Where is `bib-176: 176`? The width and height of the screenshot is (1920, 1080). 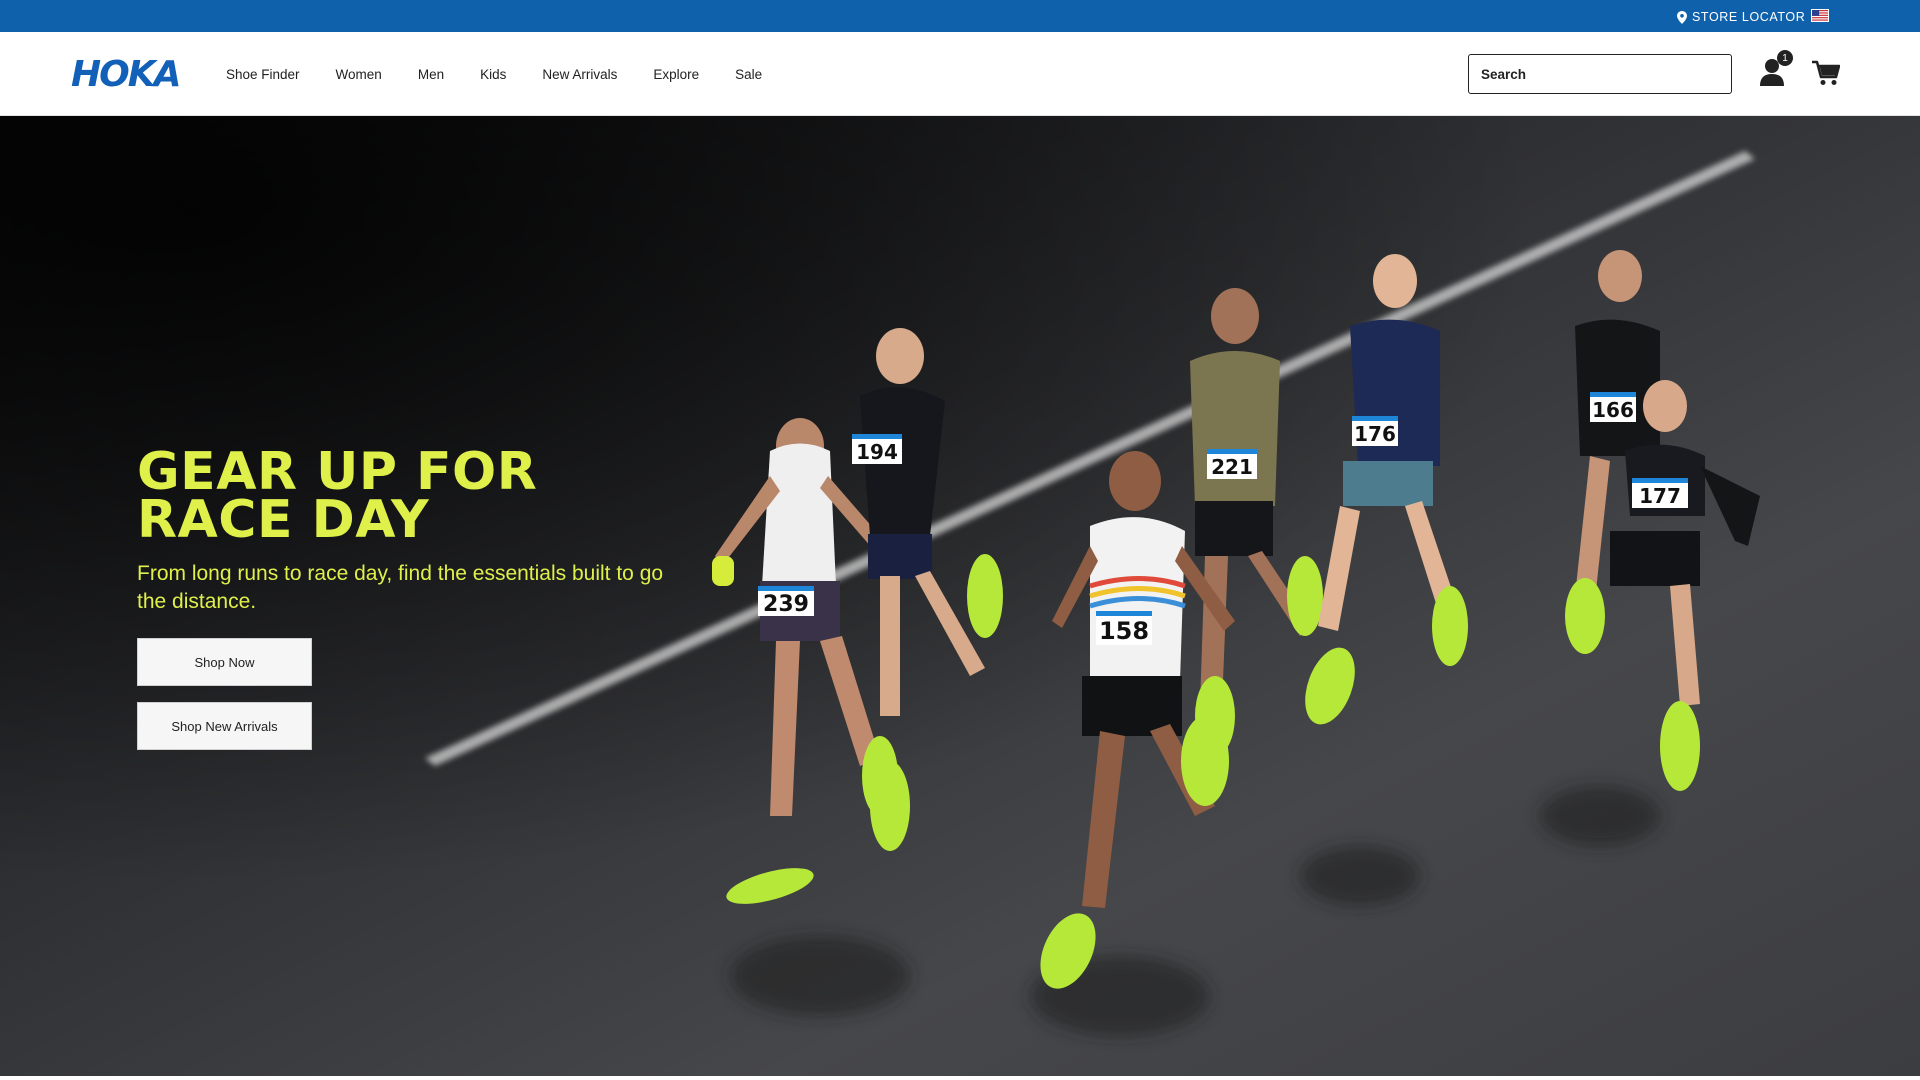 bib-176: 176 is located at coordinates (1375, 434).